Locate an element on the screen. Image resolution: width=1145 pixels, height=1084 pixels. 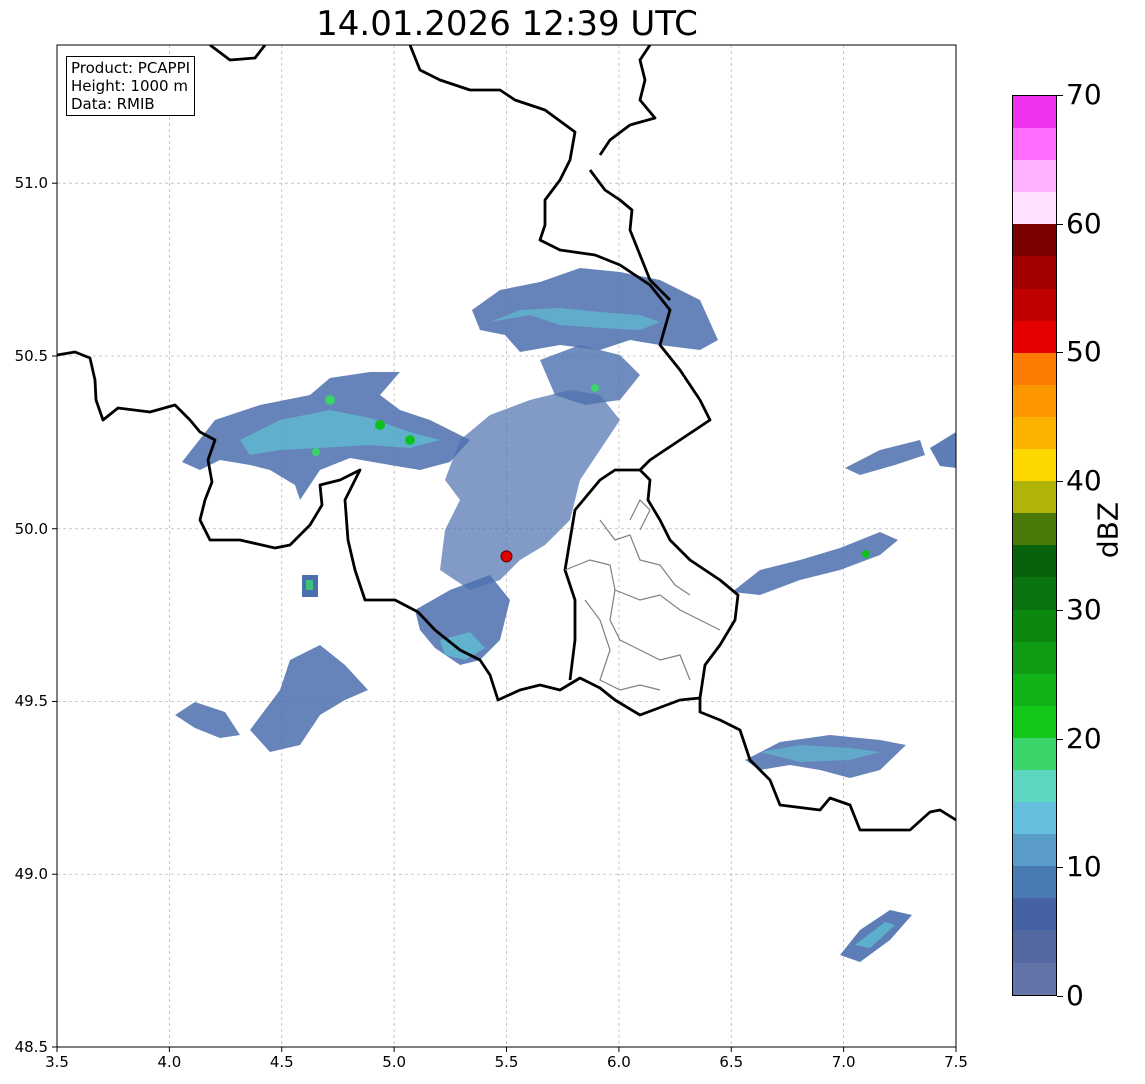
echo-east-streak-cell is located at coordinates (866, 554).